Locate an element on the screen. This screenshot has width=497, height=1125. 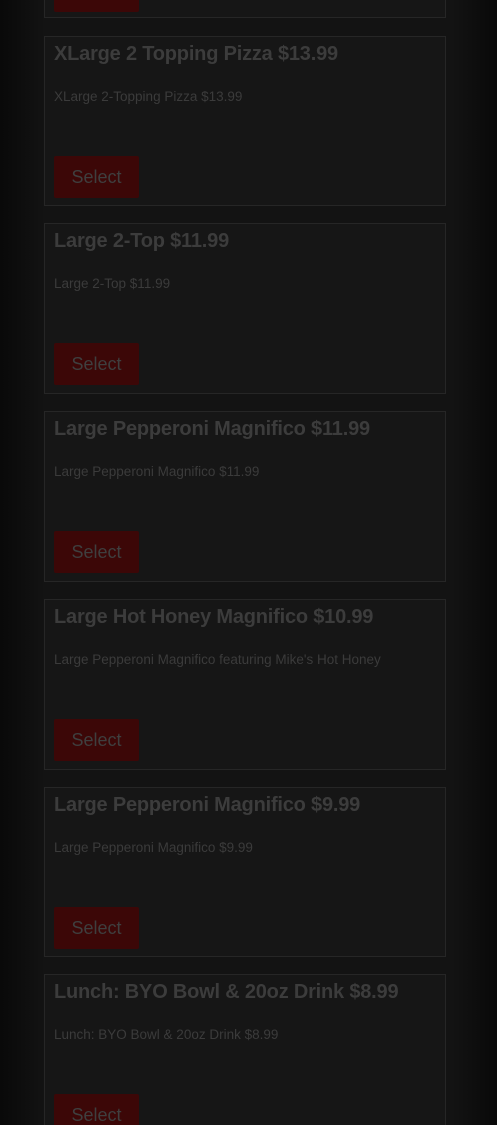
menu-item-card: Select is located at coordinates (245, 9).